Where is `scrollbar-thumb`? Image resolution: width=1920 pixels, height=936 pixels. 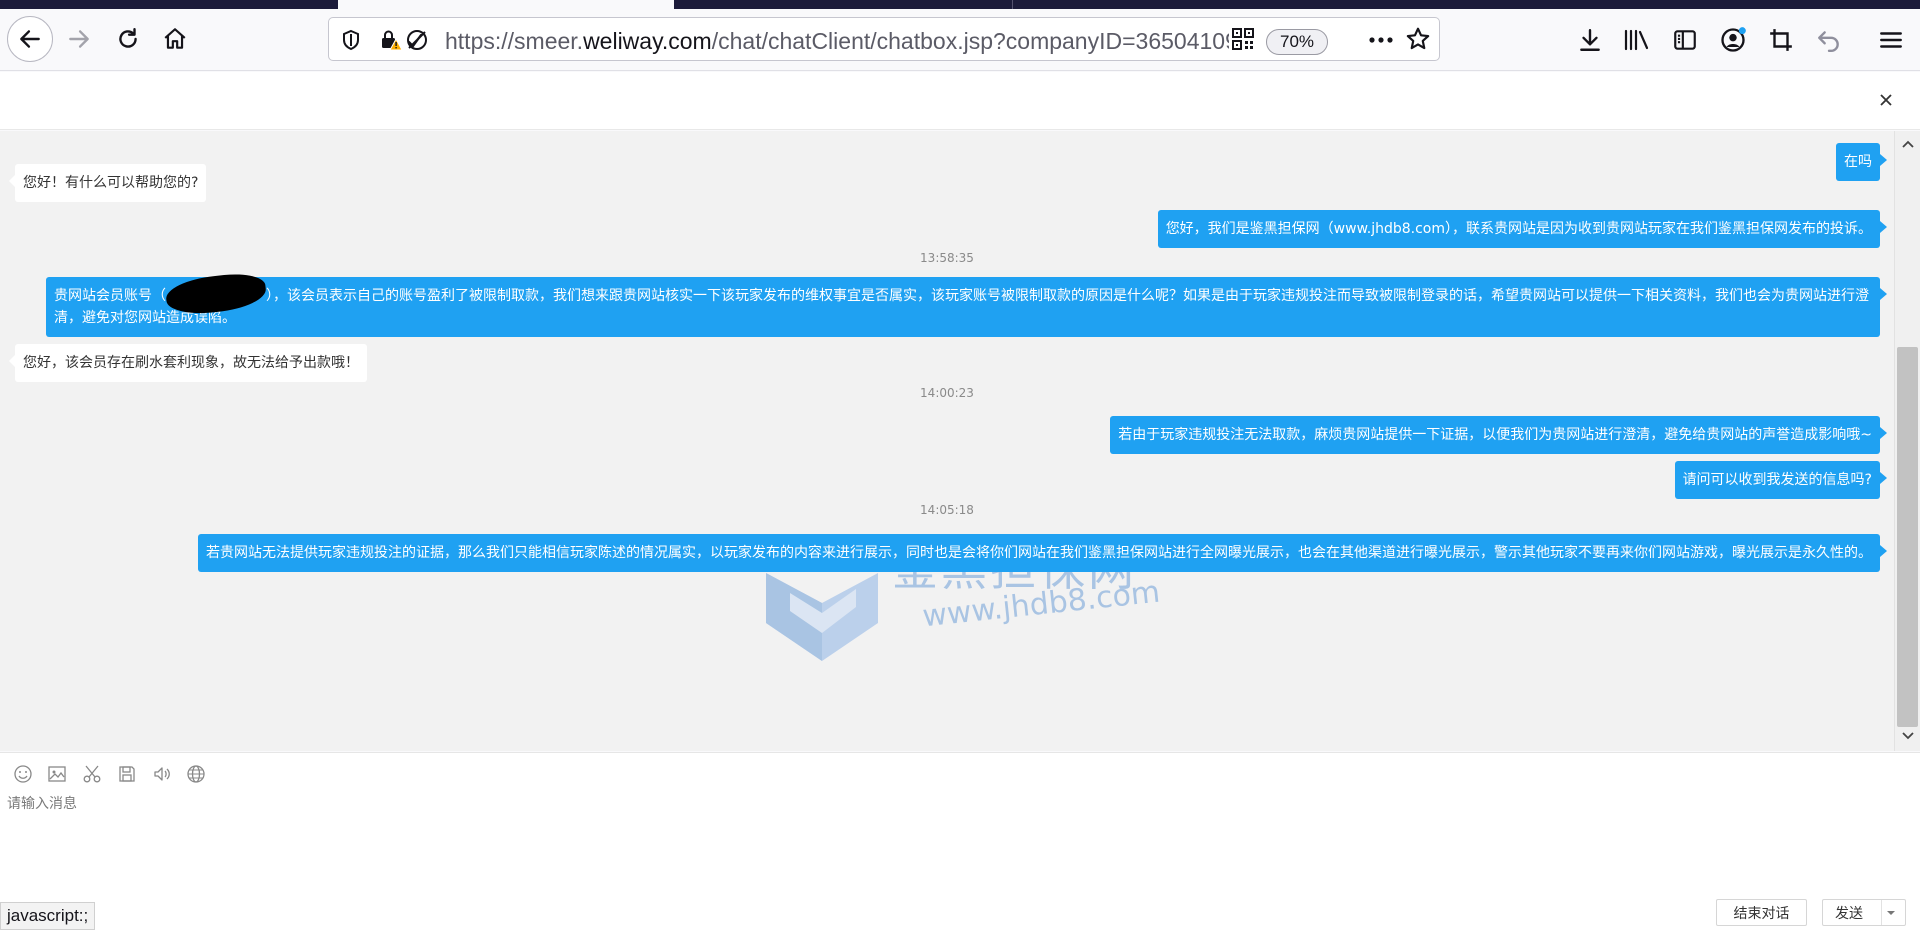
scrollbar-thumb is located at coordinates (1907, 537).